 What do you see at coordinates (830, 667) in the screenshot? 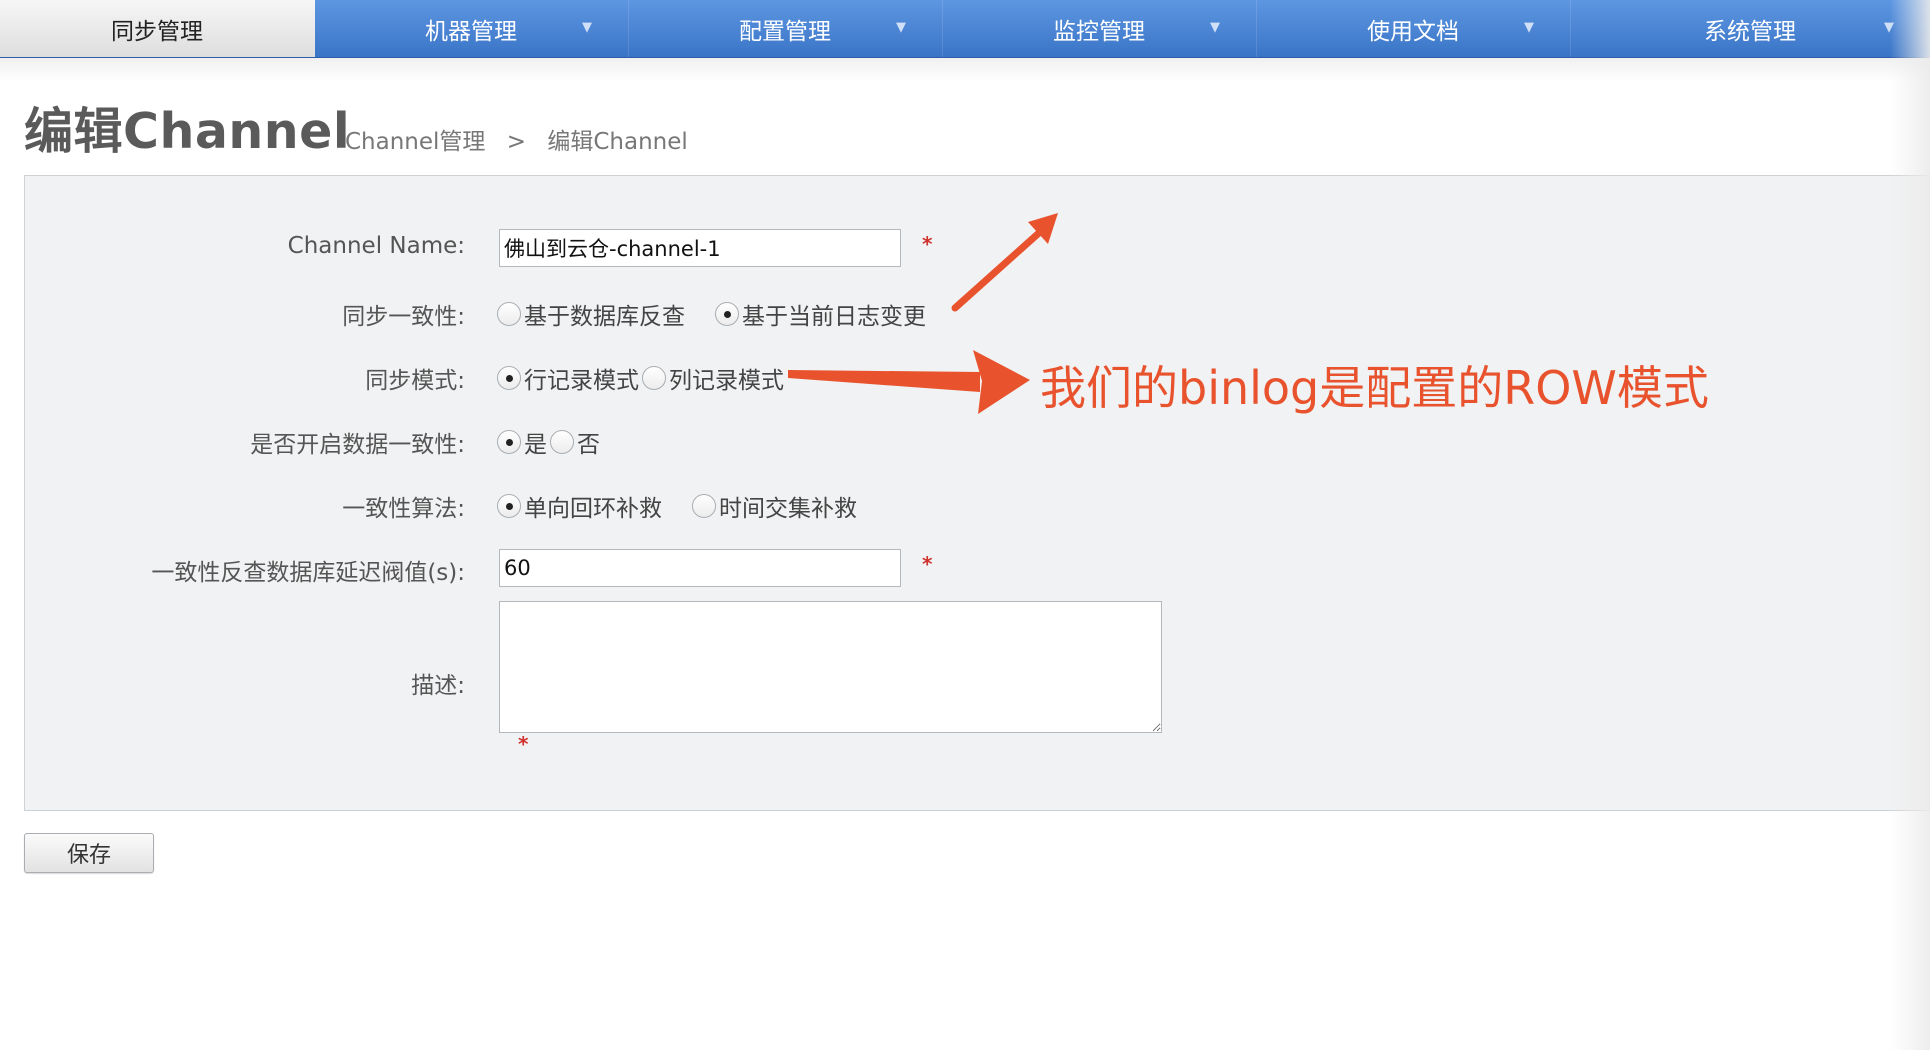
I see `description-textarea` at bounding box center [830, 667].